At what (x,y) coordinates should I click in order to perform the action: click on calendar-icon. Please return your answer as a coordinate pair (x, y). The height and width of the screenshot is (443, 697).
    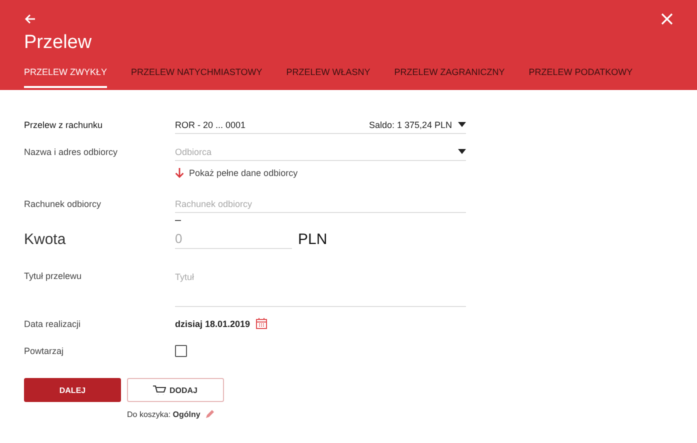
    Looking at the image, I should click on (262, 323).